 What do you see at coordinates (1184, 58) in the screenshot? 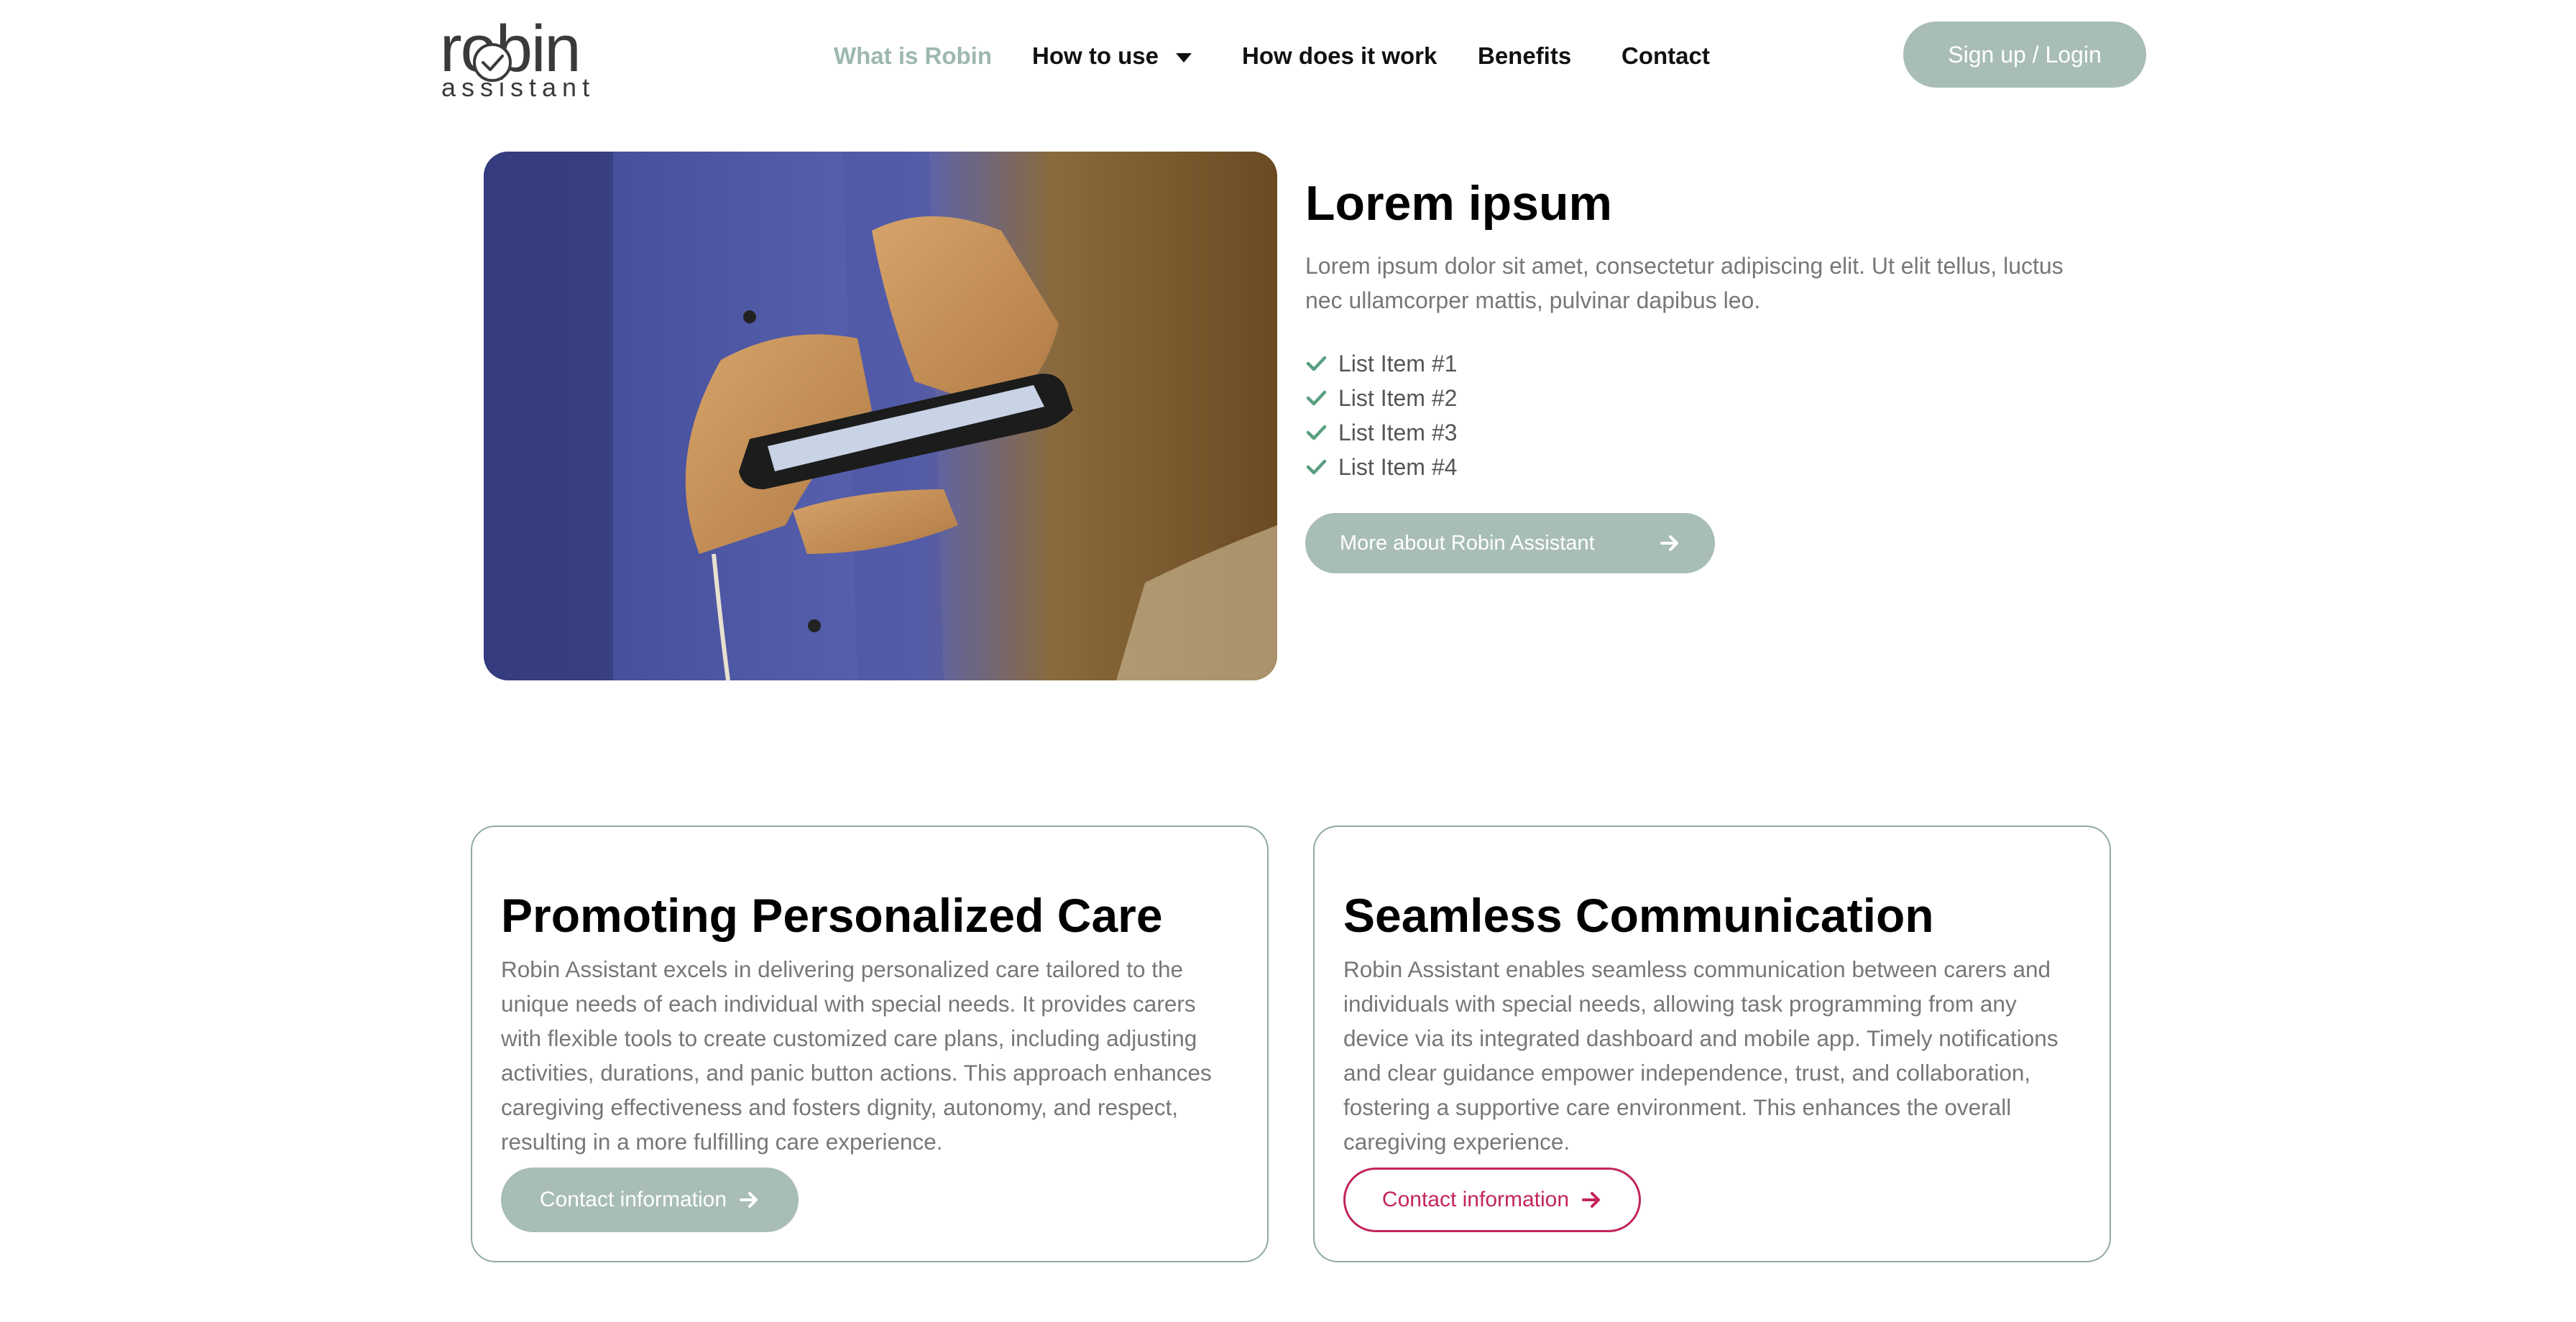
I see `chevron-down-icon` at bounding box center [1184, 58].